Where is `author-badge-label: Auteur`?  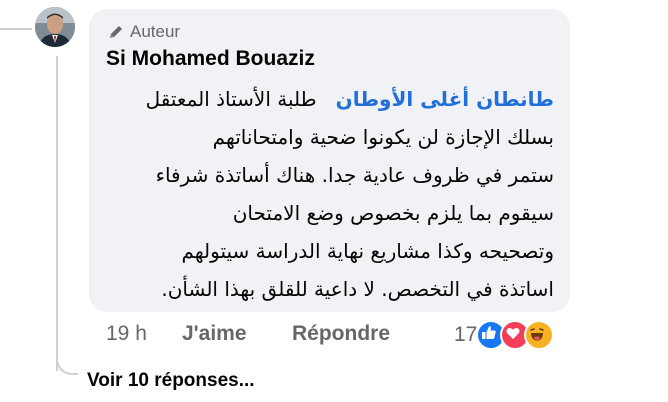 author-badge-label: Auteur is located at coordinates (155, 31).